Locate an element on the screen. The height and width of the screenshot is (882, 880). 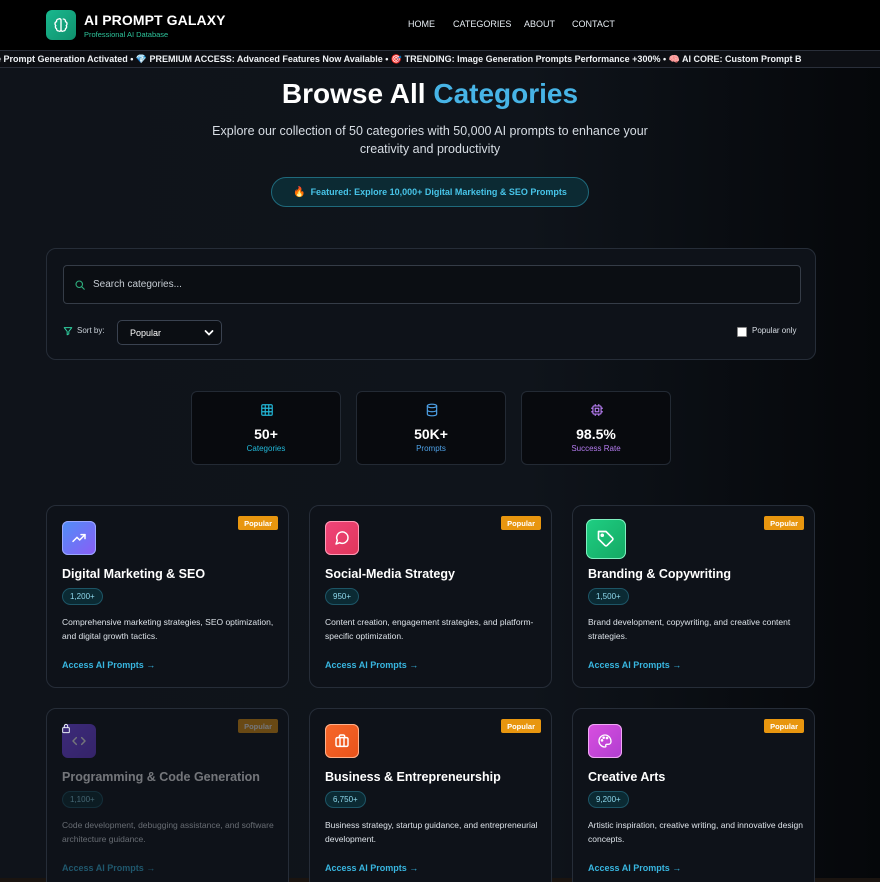
stat-label: Success Rate is located at coordinates (596, 448).